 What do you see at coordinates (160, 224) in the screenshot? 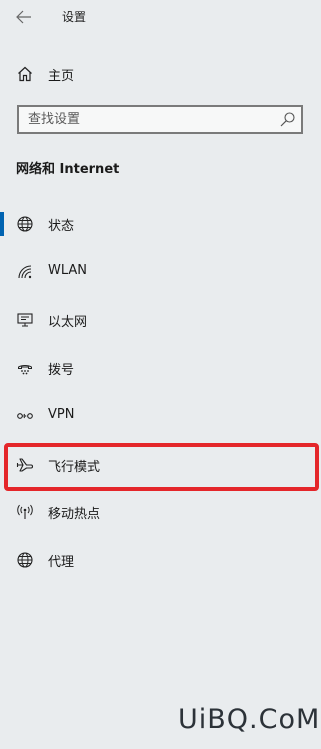
I see `nav-item-status: 状态` at bounding box center [160, 224].